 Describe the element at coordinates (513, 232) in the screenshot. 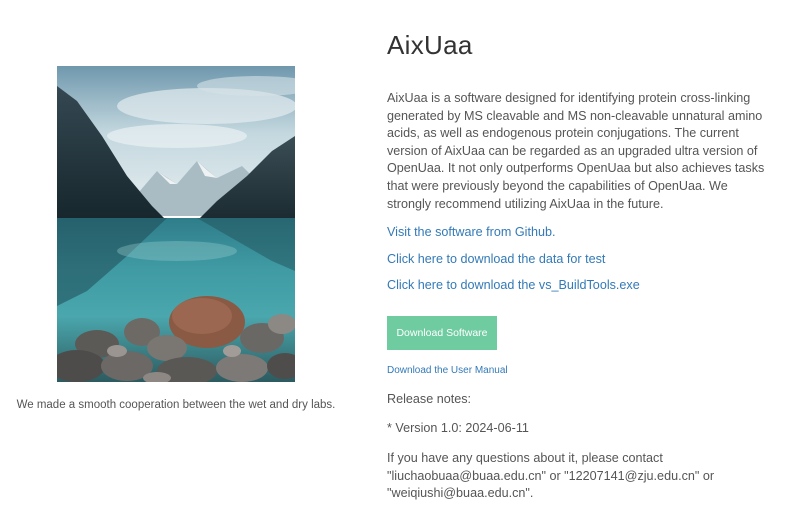

I see `github-link: Visit the software from Github.` at that location.